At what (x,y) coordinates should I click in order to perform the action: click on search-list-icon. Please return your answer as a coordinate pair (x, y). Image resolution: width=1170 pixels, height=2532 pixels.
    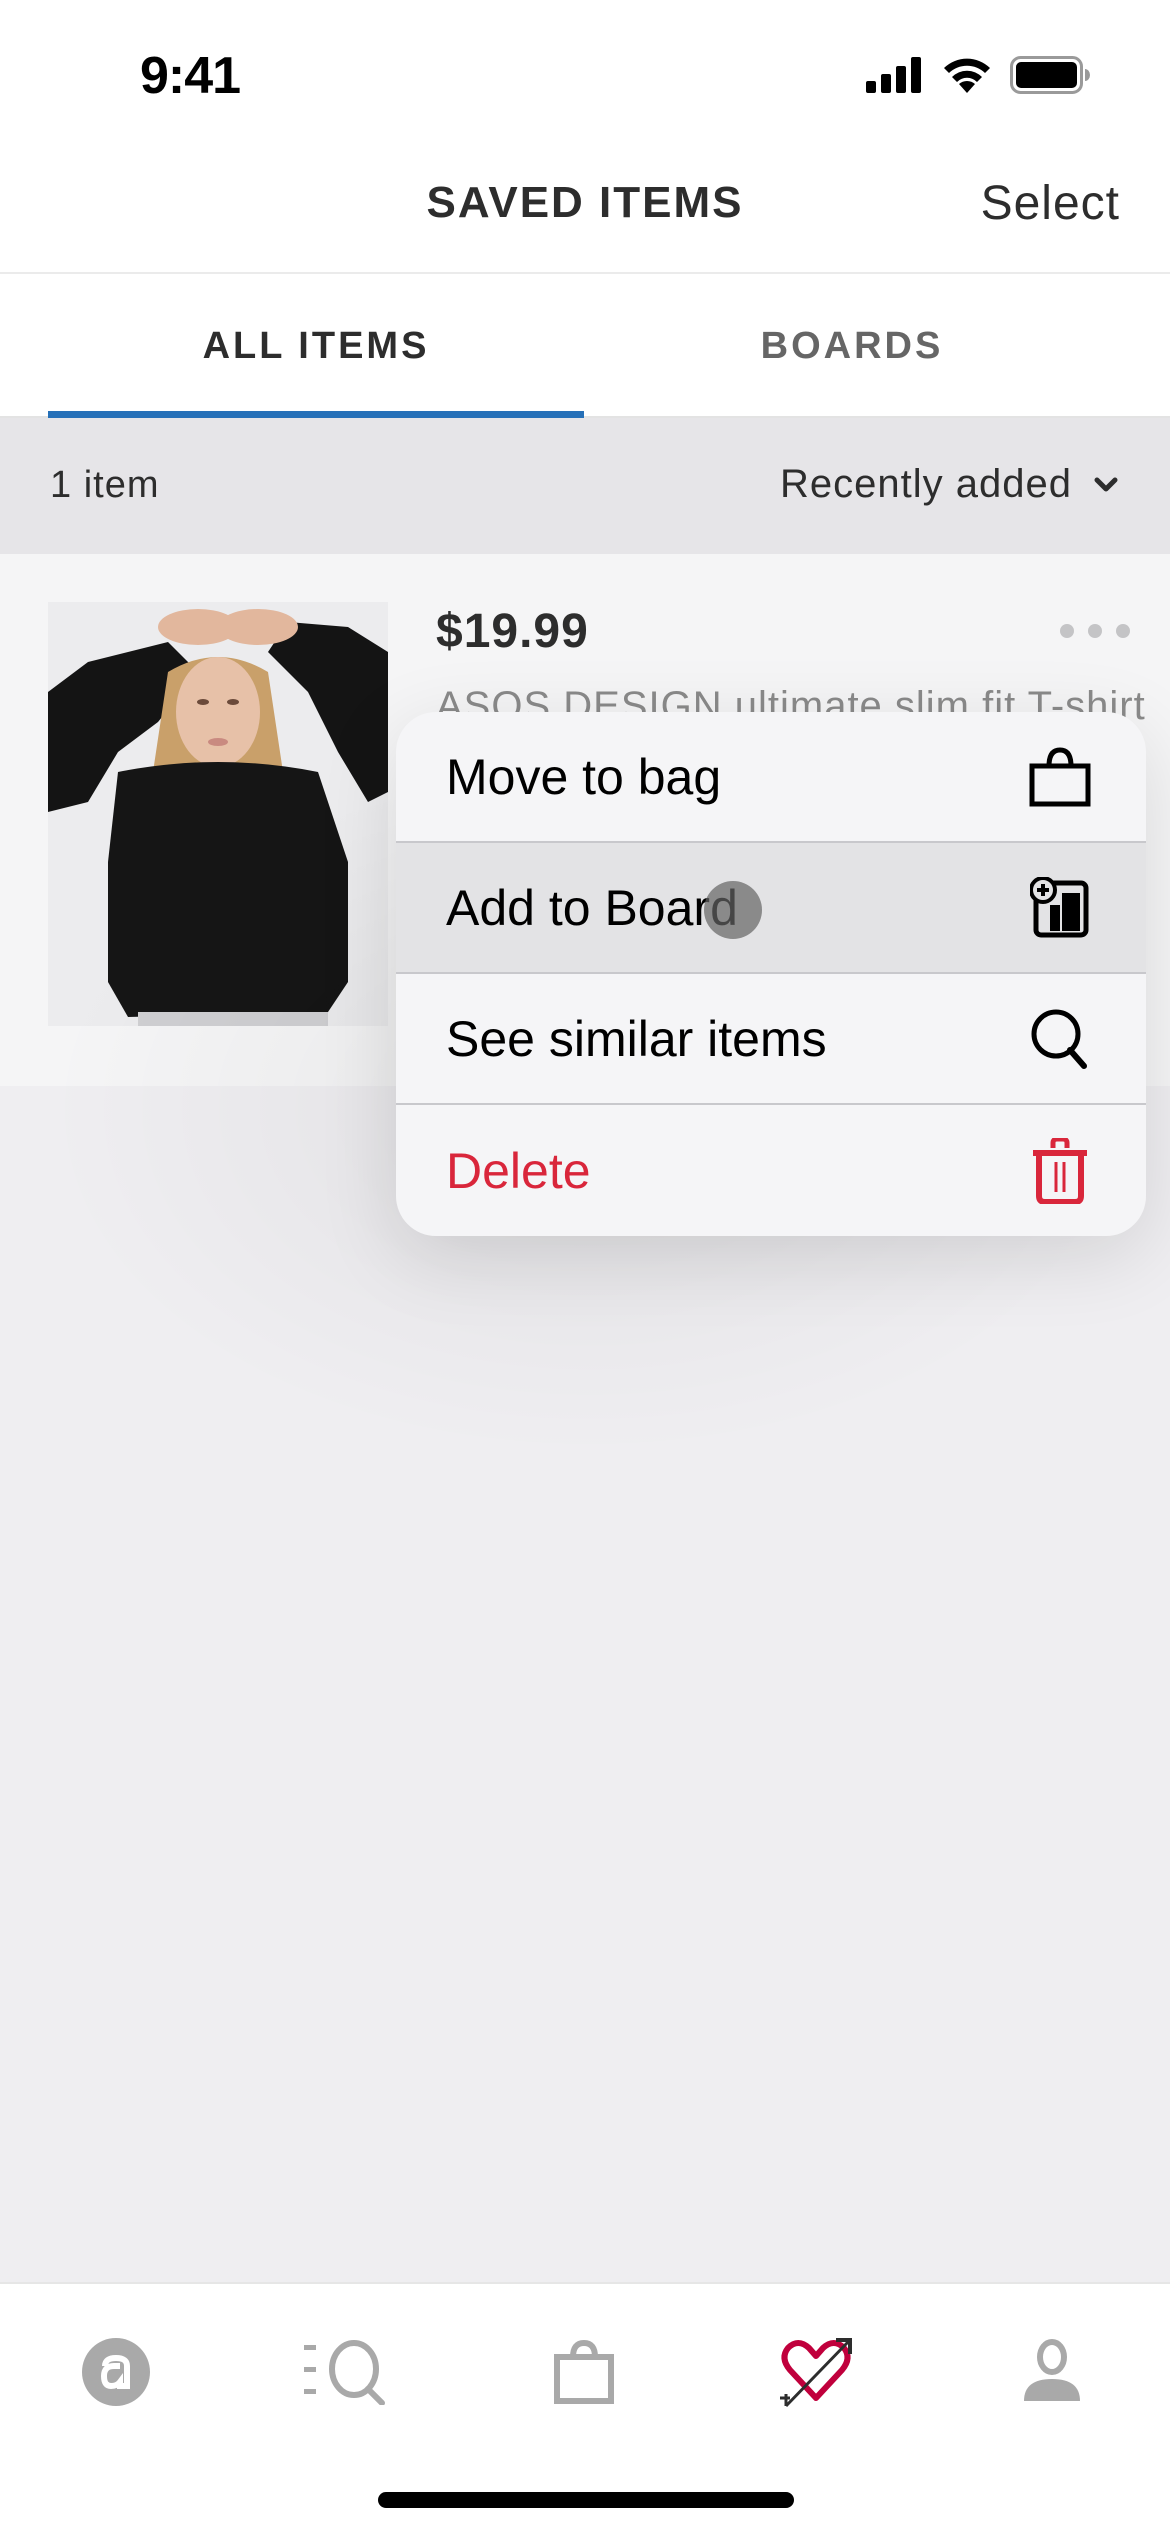
    Looking at the image, I should click on (344, 2372).